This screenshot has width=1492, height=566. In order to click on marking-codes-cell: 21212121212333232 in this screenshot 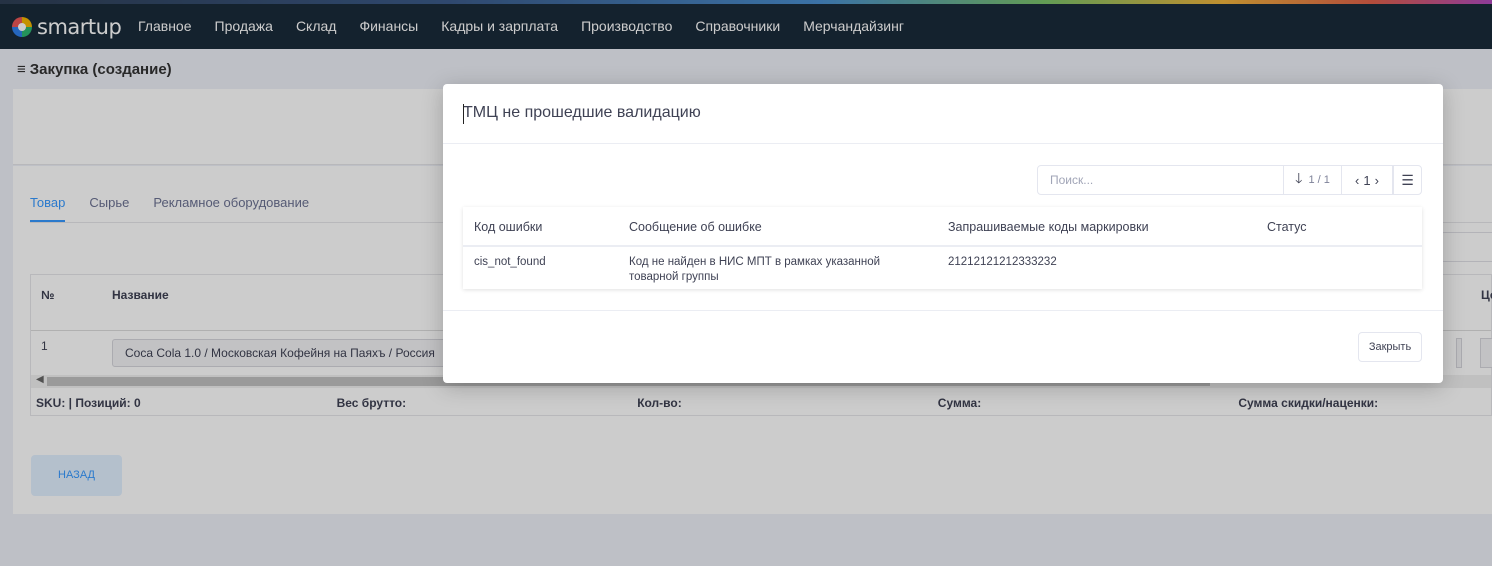, I will do `click(1002, 262)`.